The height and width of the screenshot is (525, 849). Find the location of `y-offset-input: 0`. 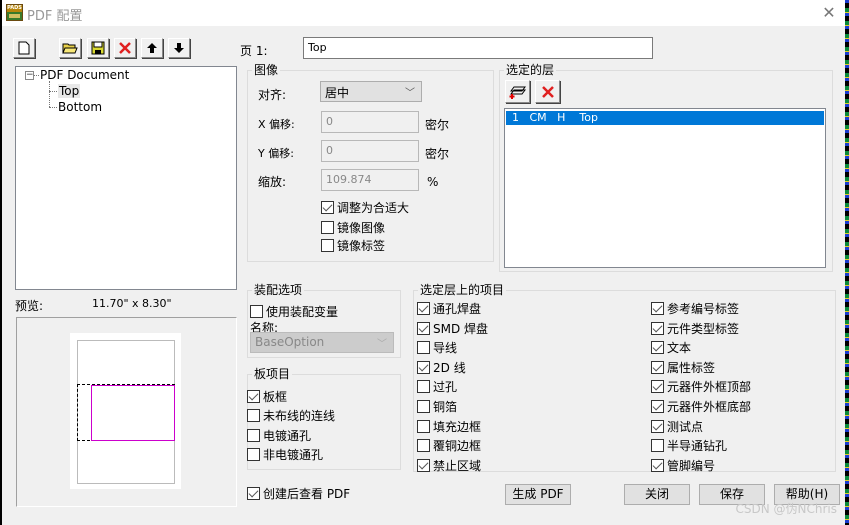

y-offset-input: 0 is located at coordinates (370, 151).